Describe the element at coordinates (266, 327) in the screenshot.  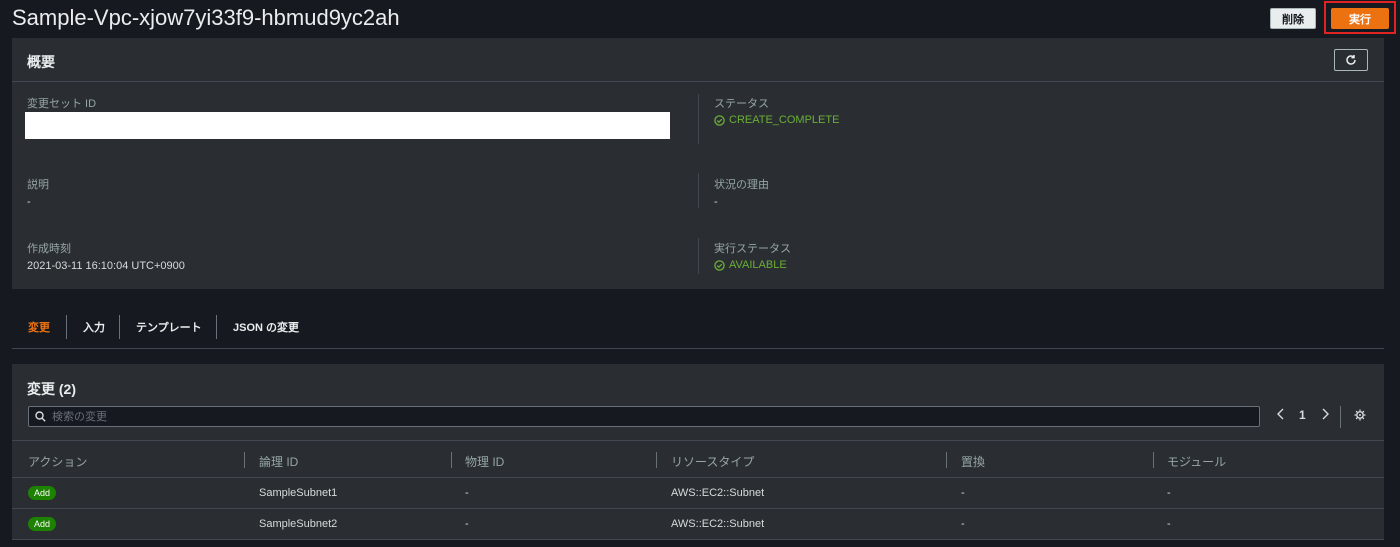
I see `tab-json-changes: JSON の変更` at that location.